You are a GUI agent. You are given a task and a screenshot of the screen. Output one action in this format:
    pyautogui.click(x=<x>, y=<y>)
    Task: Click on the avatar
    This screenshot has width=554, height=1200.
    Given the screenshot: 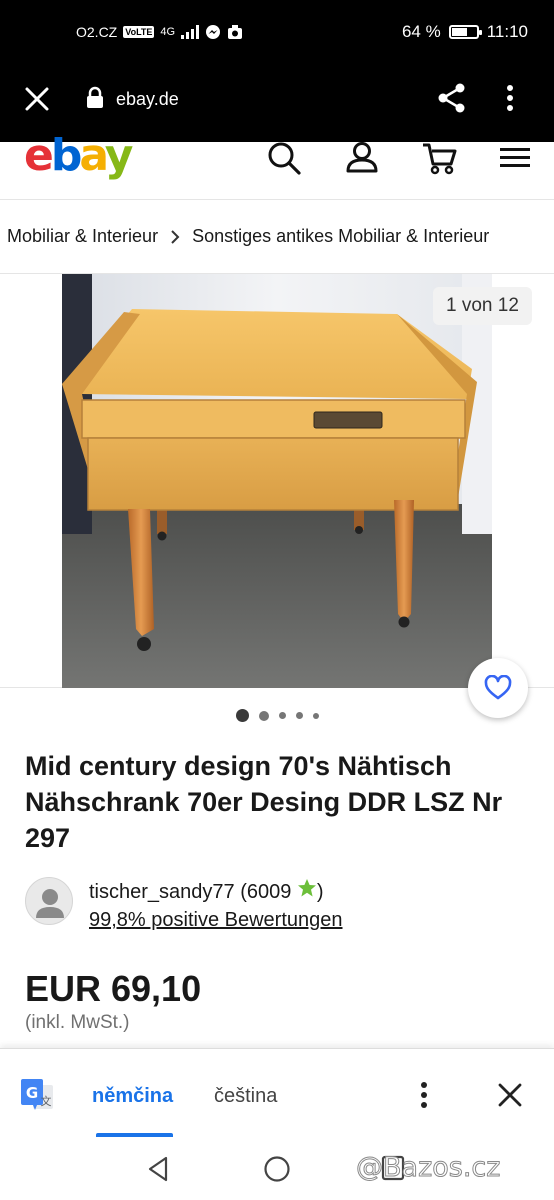 What is the action you would take?
    pyautogui.click(x=49, y=901)
    